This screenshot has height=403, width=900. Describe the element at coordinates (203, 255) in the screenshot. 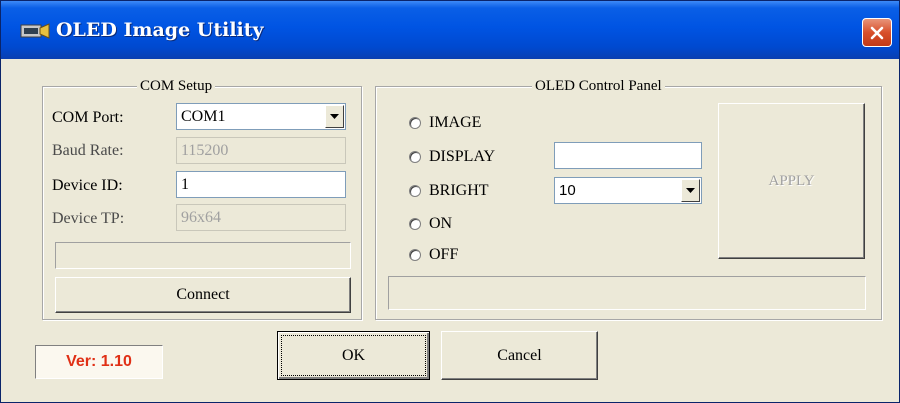

I see `com-status-bar` at that location.